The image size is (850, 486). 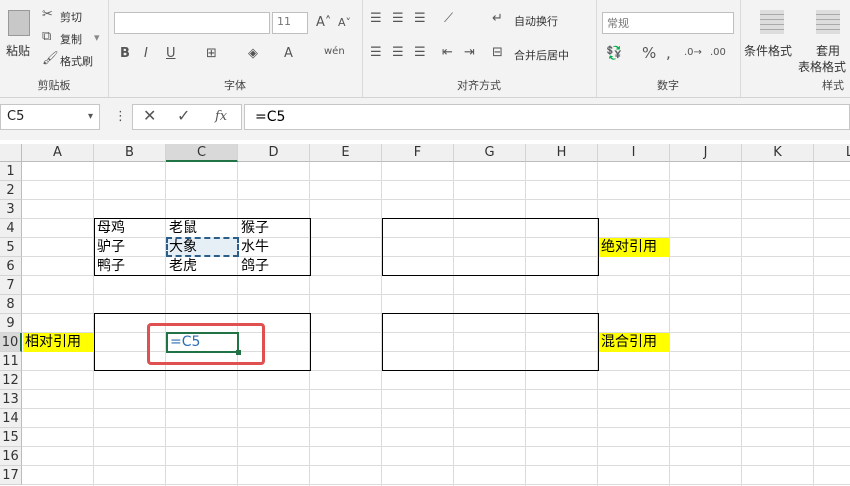 I want to click on row-header-8: 8, so click(x=11, y=304).